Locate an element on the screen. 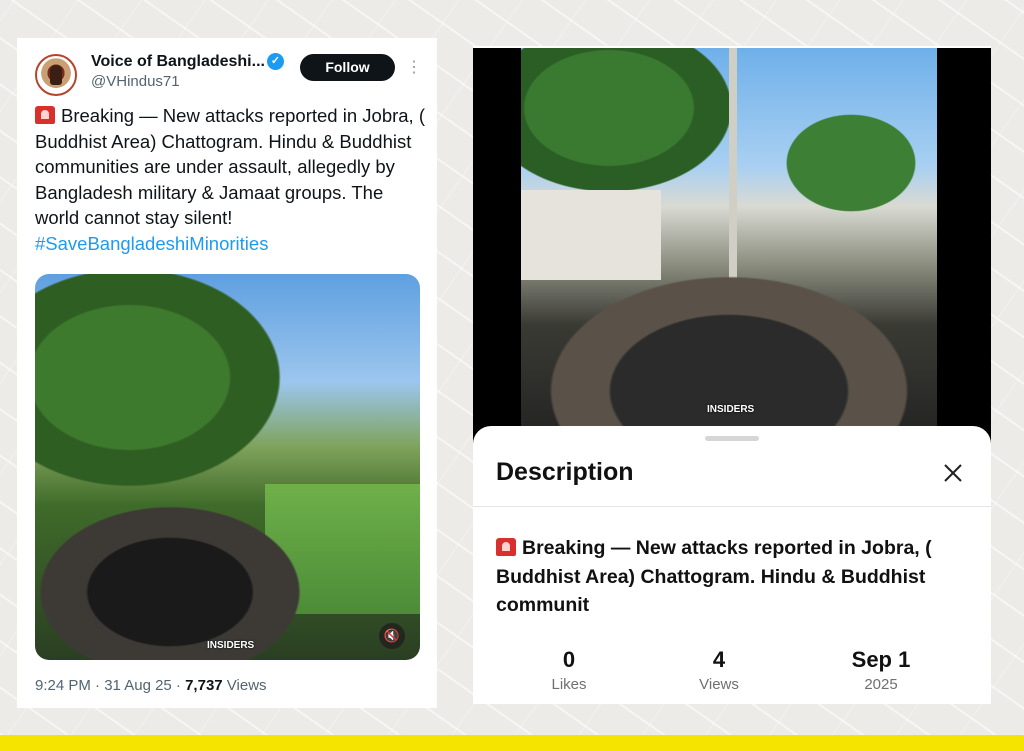 This screenshot has height=751, width=1024. video-canopy-right is located at coordinates (844, 163).